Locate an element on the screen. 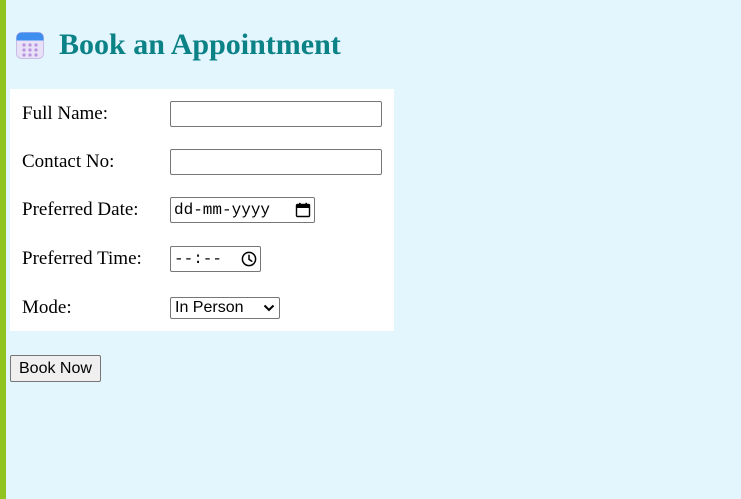  contact-no-input is located at coordinates (276, 162).